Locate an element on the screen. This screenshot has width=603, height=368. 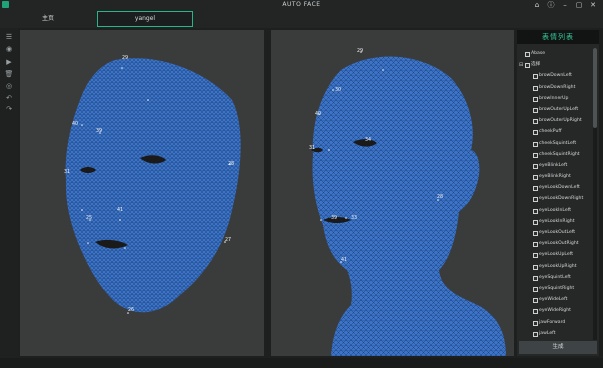
generate-button: 生成 is located at coordinates (558, 347).